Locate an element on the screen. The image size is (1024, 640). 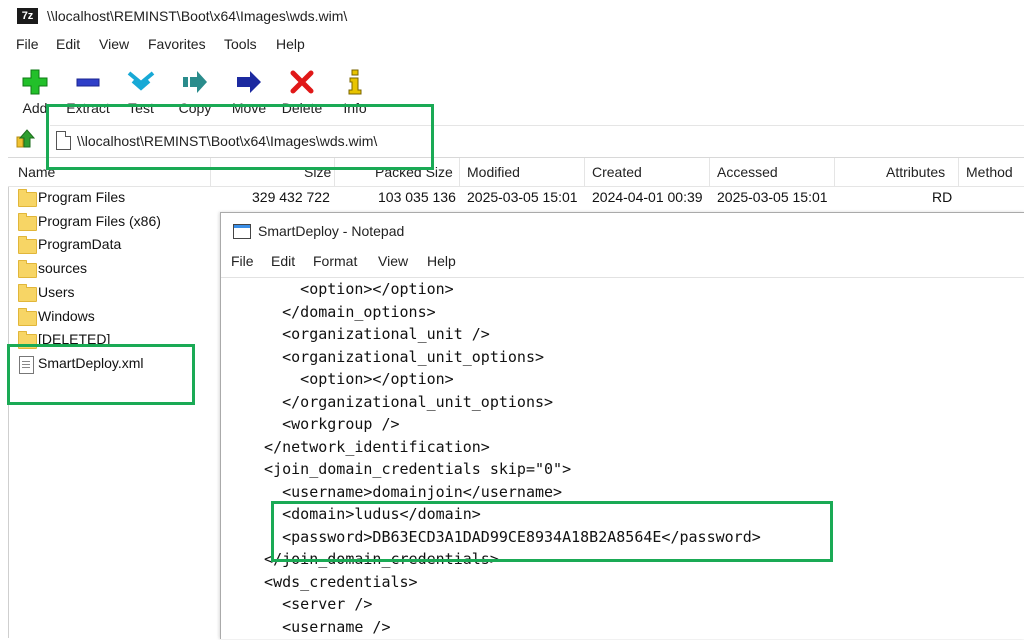
minus-icon is located at coordinates (88, 82).